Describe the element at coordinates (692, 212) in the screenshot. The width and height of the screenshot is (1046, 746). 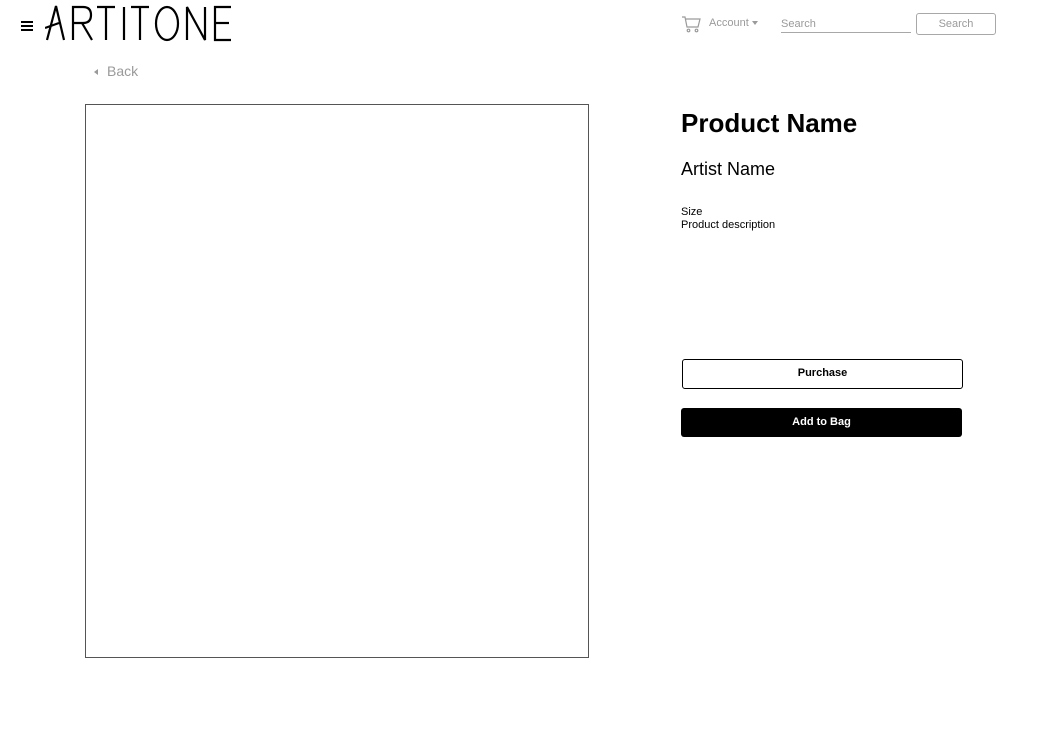
I see `size-label: Size` at that location.